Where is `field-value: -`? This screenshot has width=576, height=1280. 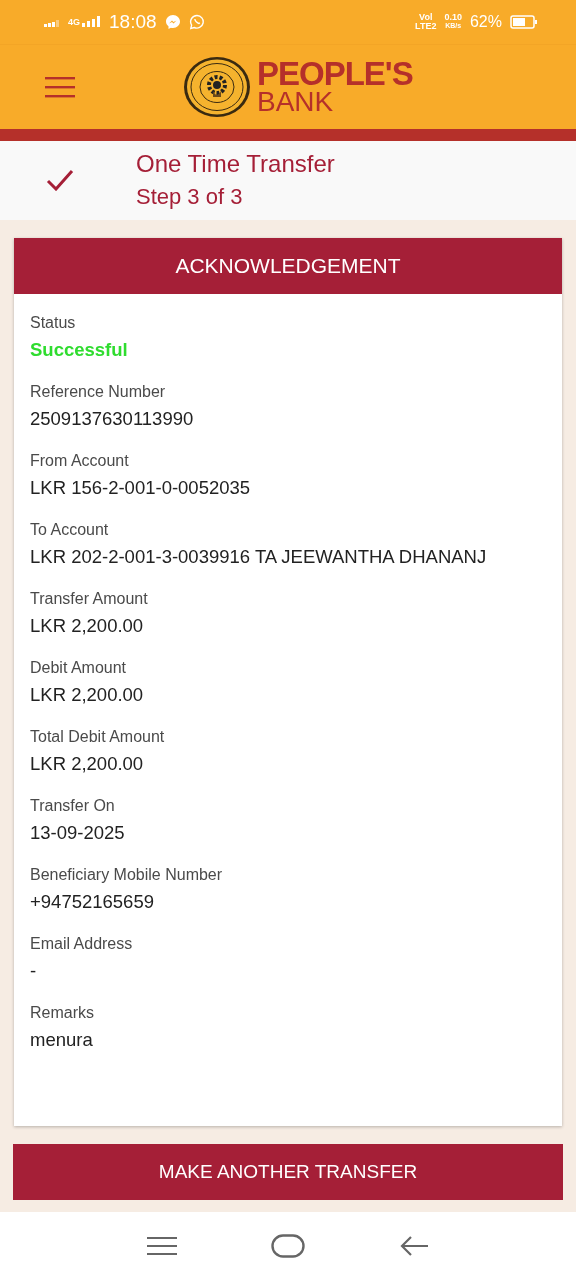
field-value: - is located at coordinates (34, 971).